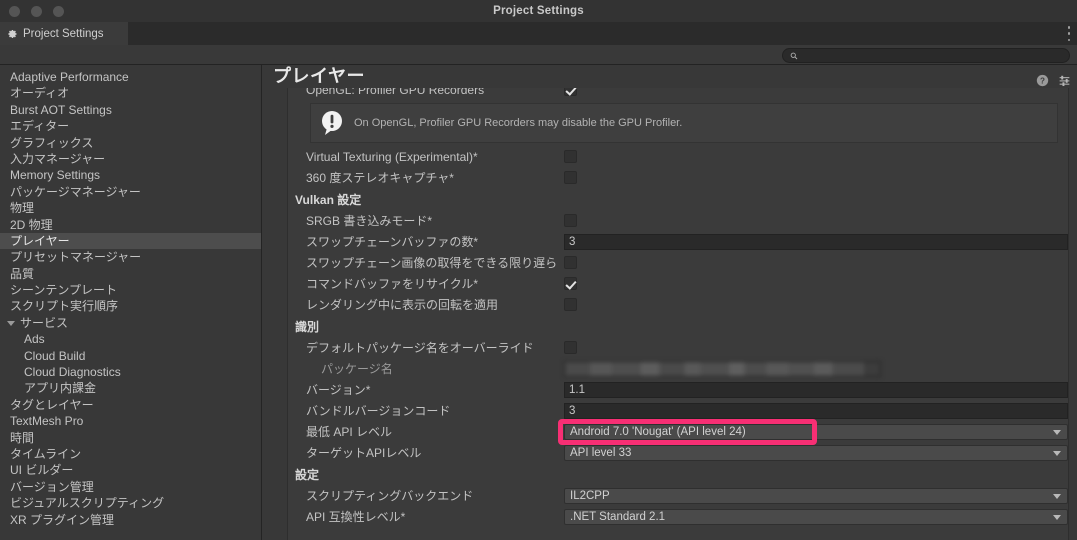  Describe the element at coordinates (601, 452) in the screenshot. I see `dropdown-value: API level 33` at that location.